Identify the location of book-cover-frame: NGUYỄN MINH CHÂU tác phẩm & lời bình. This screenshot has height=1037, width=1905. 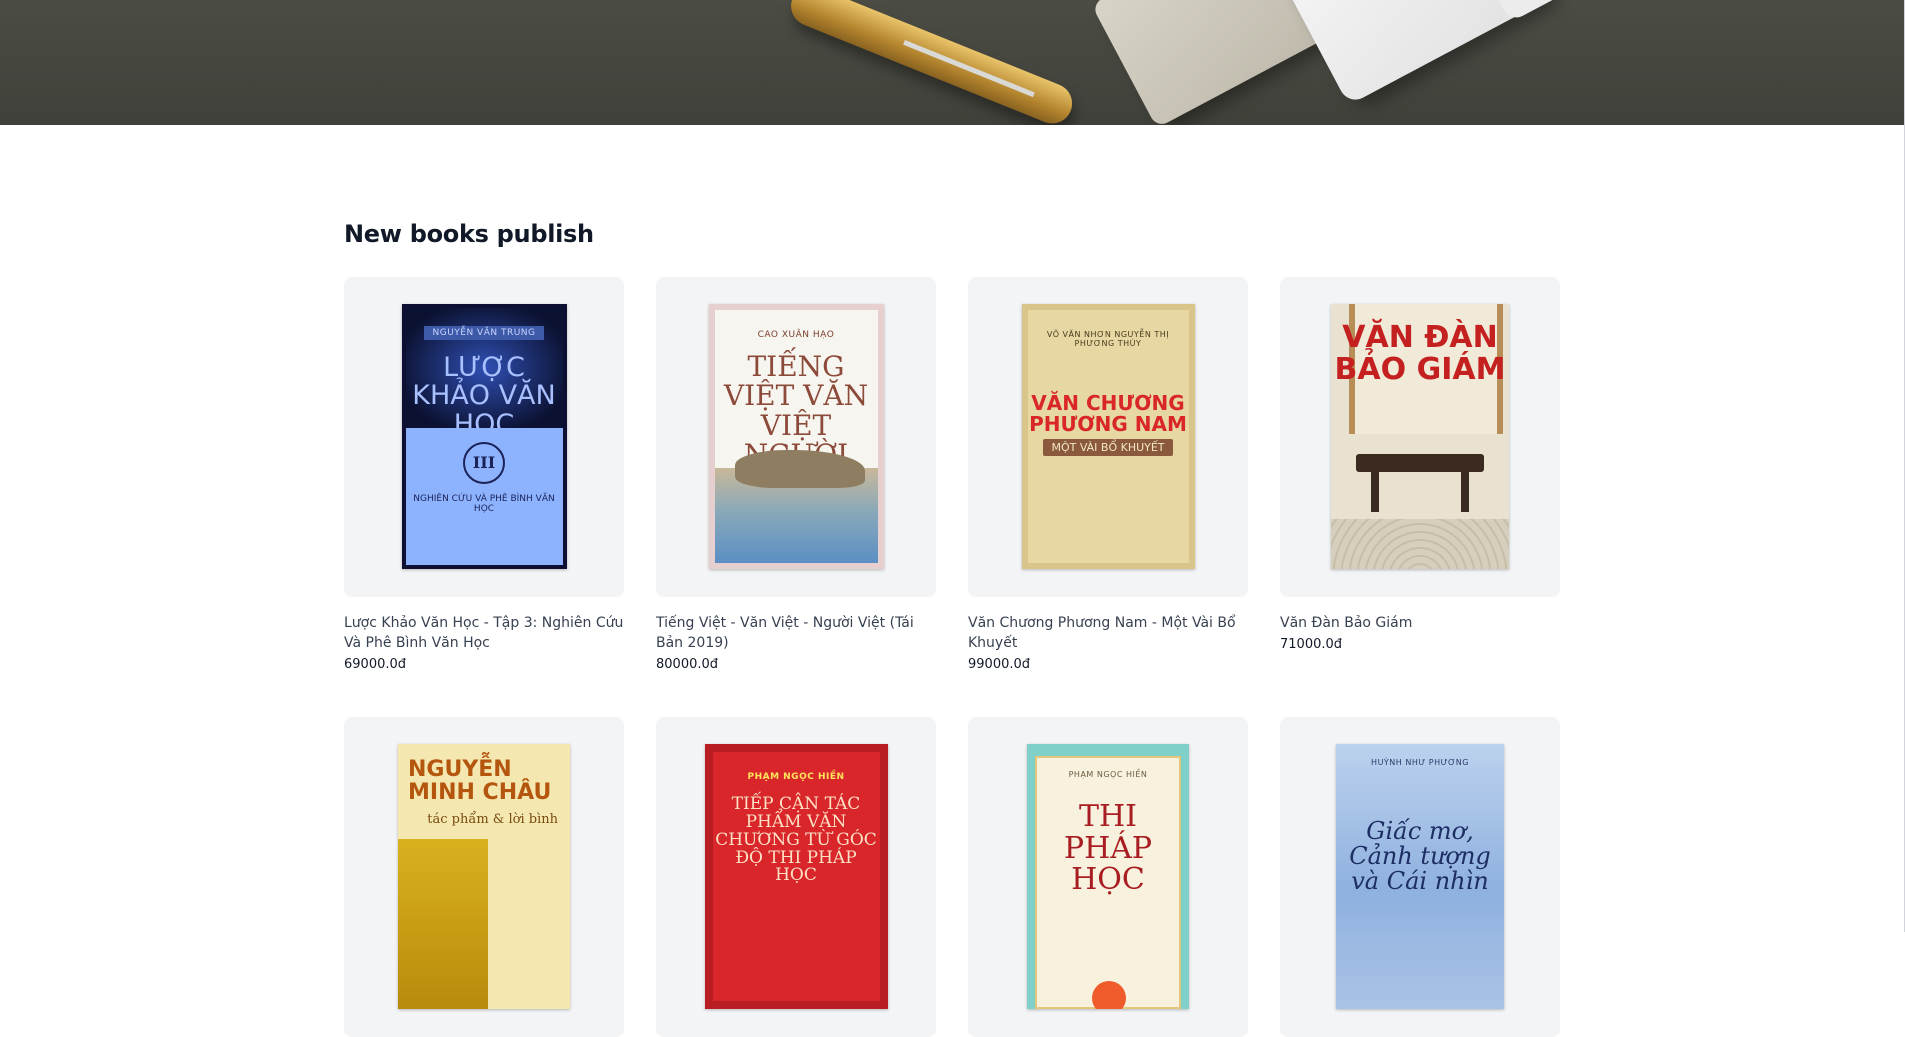
(484, 877).